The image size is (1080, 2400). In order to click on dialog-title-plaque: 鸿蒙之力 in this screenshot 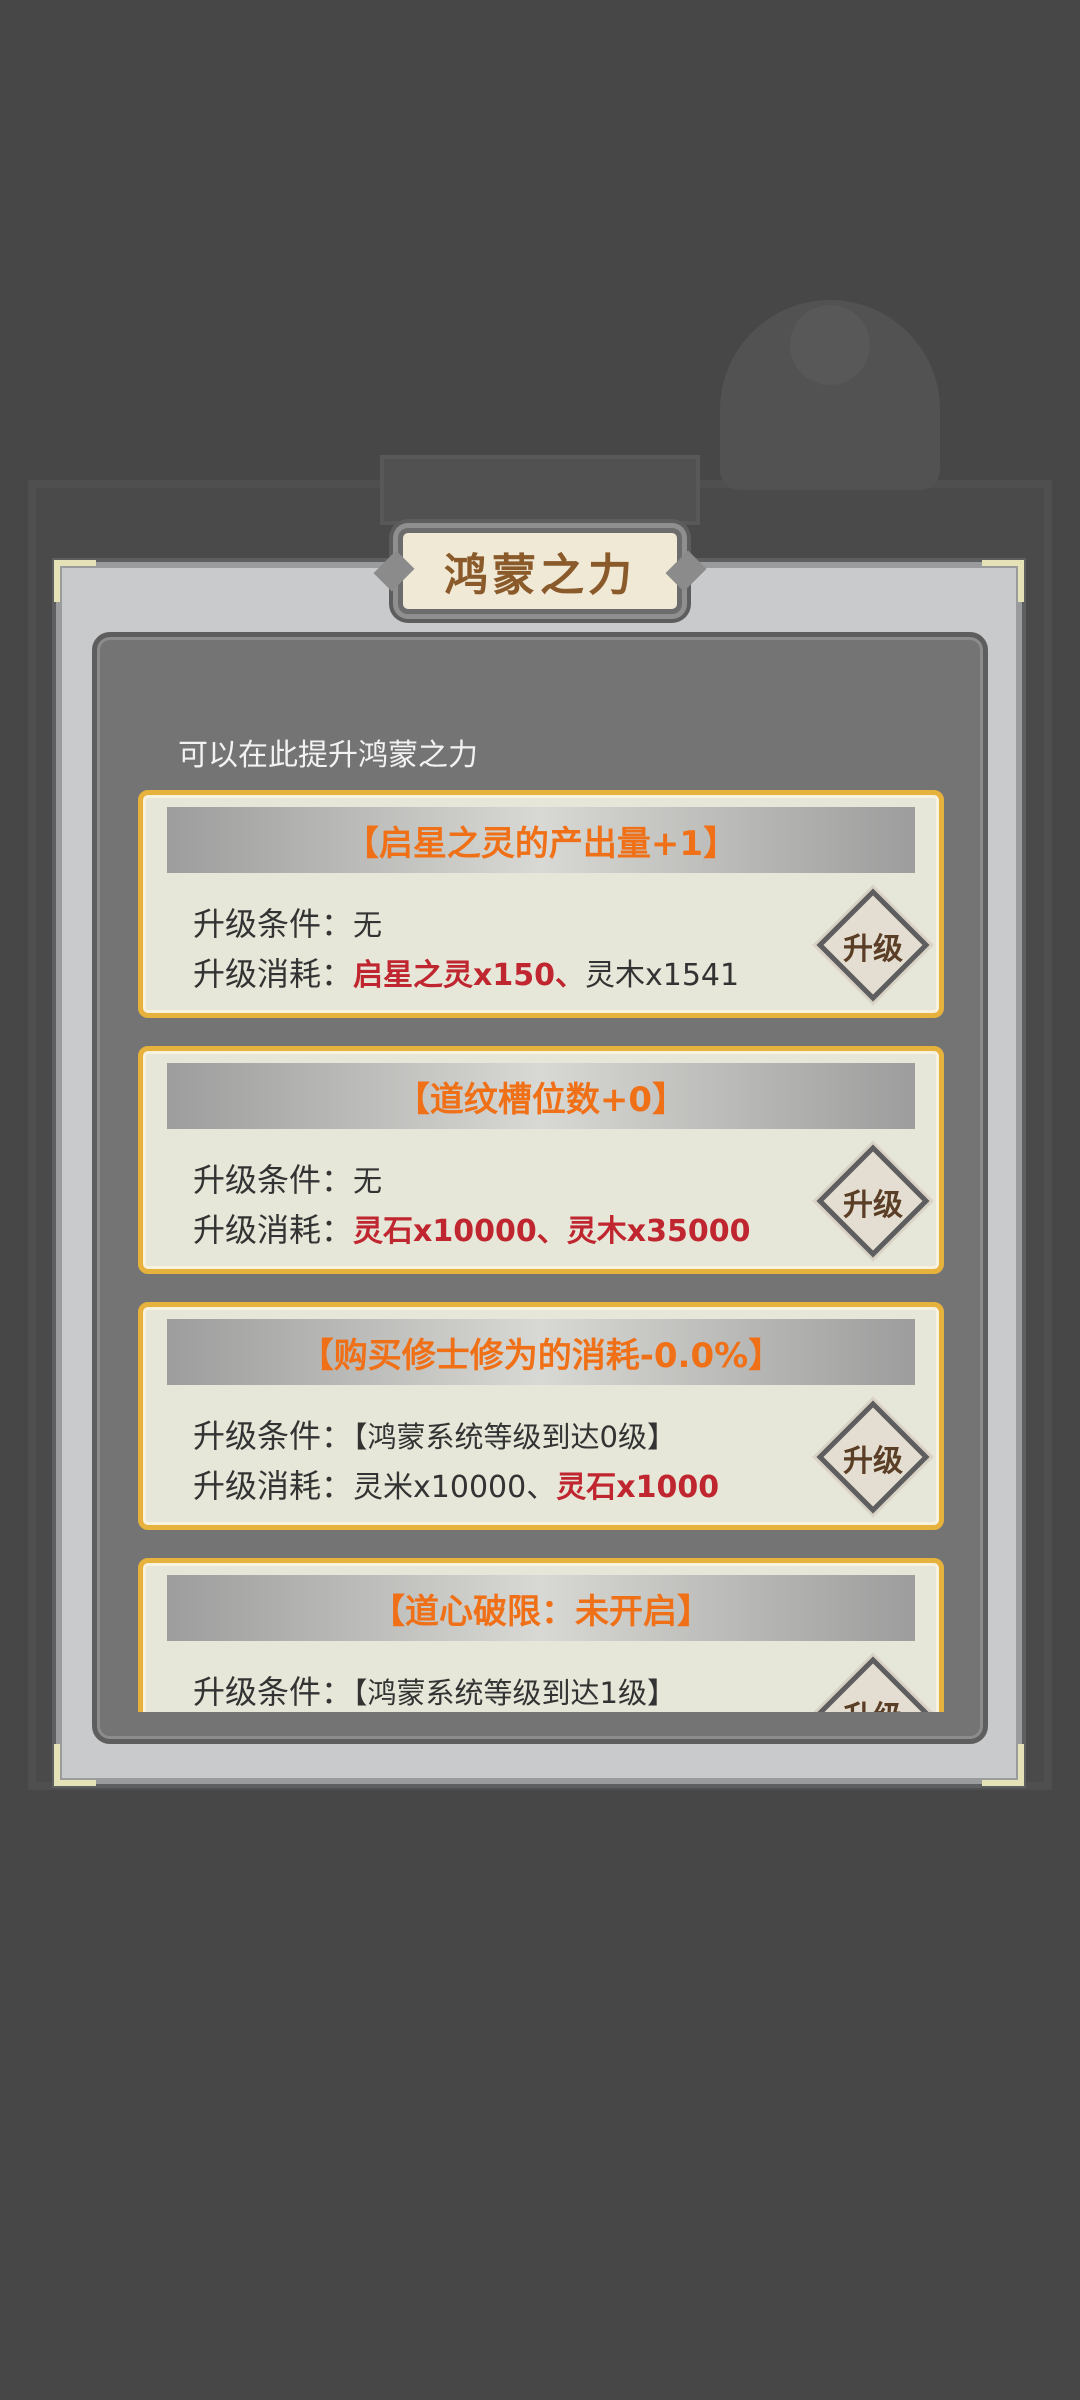, I will do `click(540, 571)`.